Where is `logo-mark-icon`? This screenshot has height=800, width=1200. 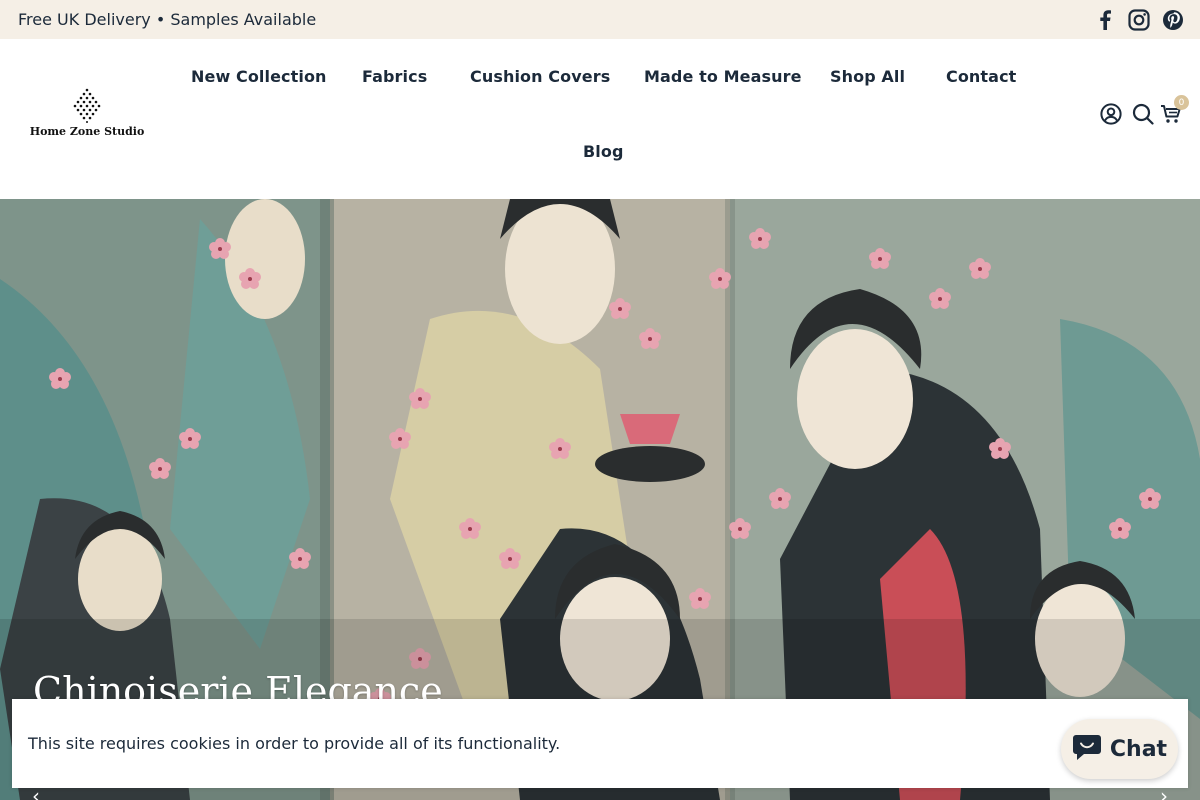 logo-mark-icon is located at coordinates (87, 105).